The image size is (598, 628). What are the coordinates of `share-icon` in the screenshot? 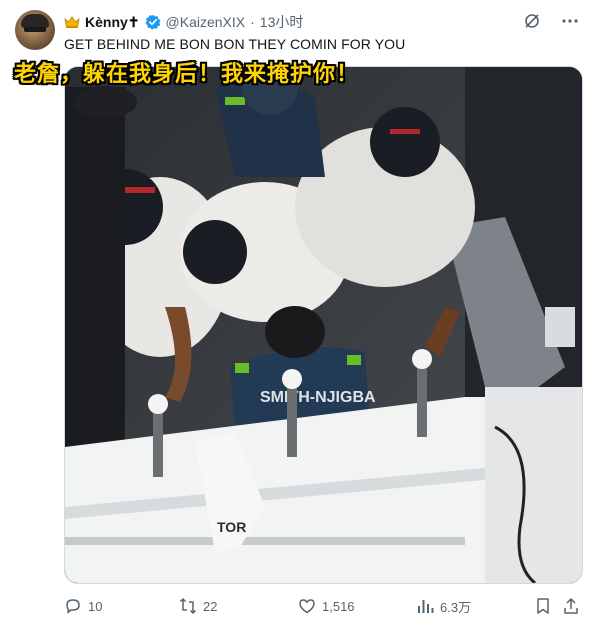 It's located at (571, 606).